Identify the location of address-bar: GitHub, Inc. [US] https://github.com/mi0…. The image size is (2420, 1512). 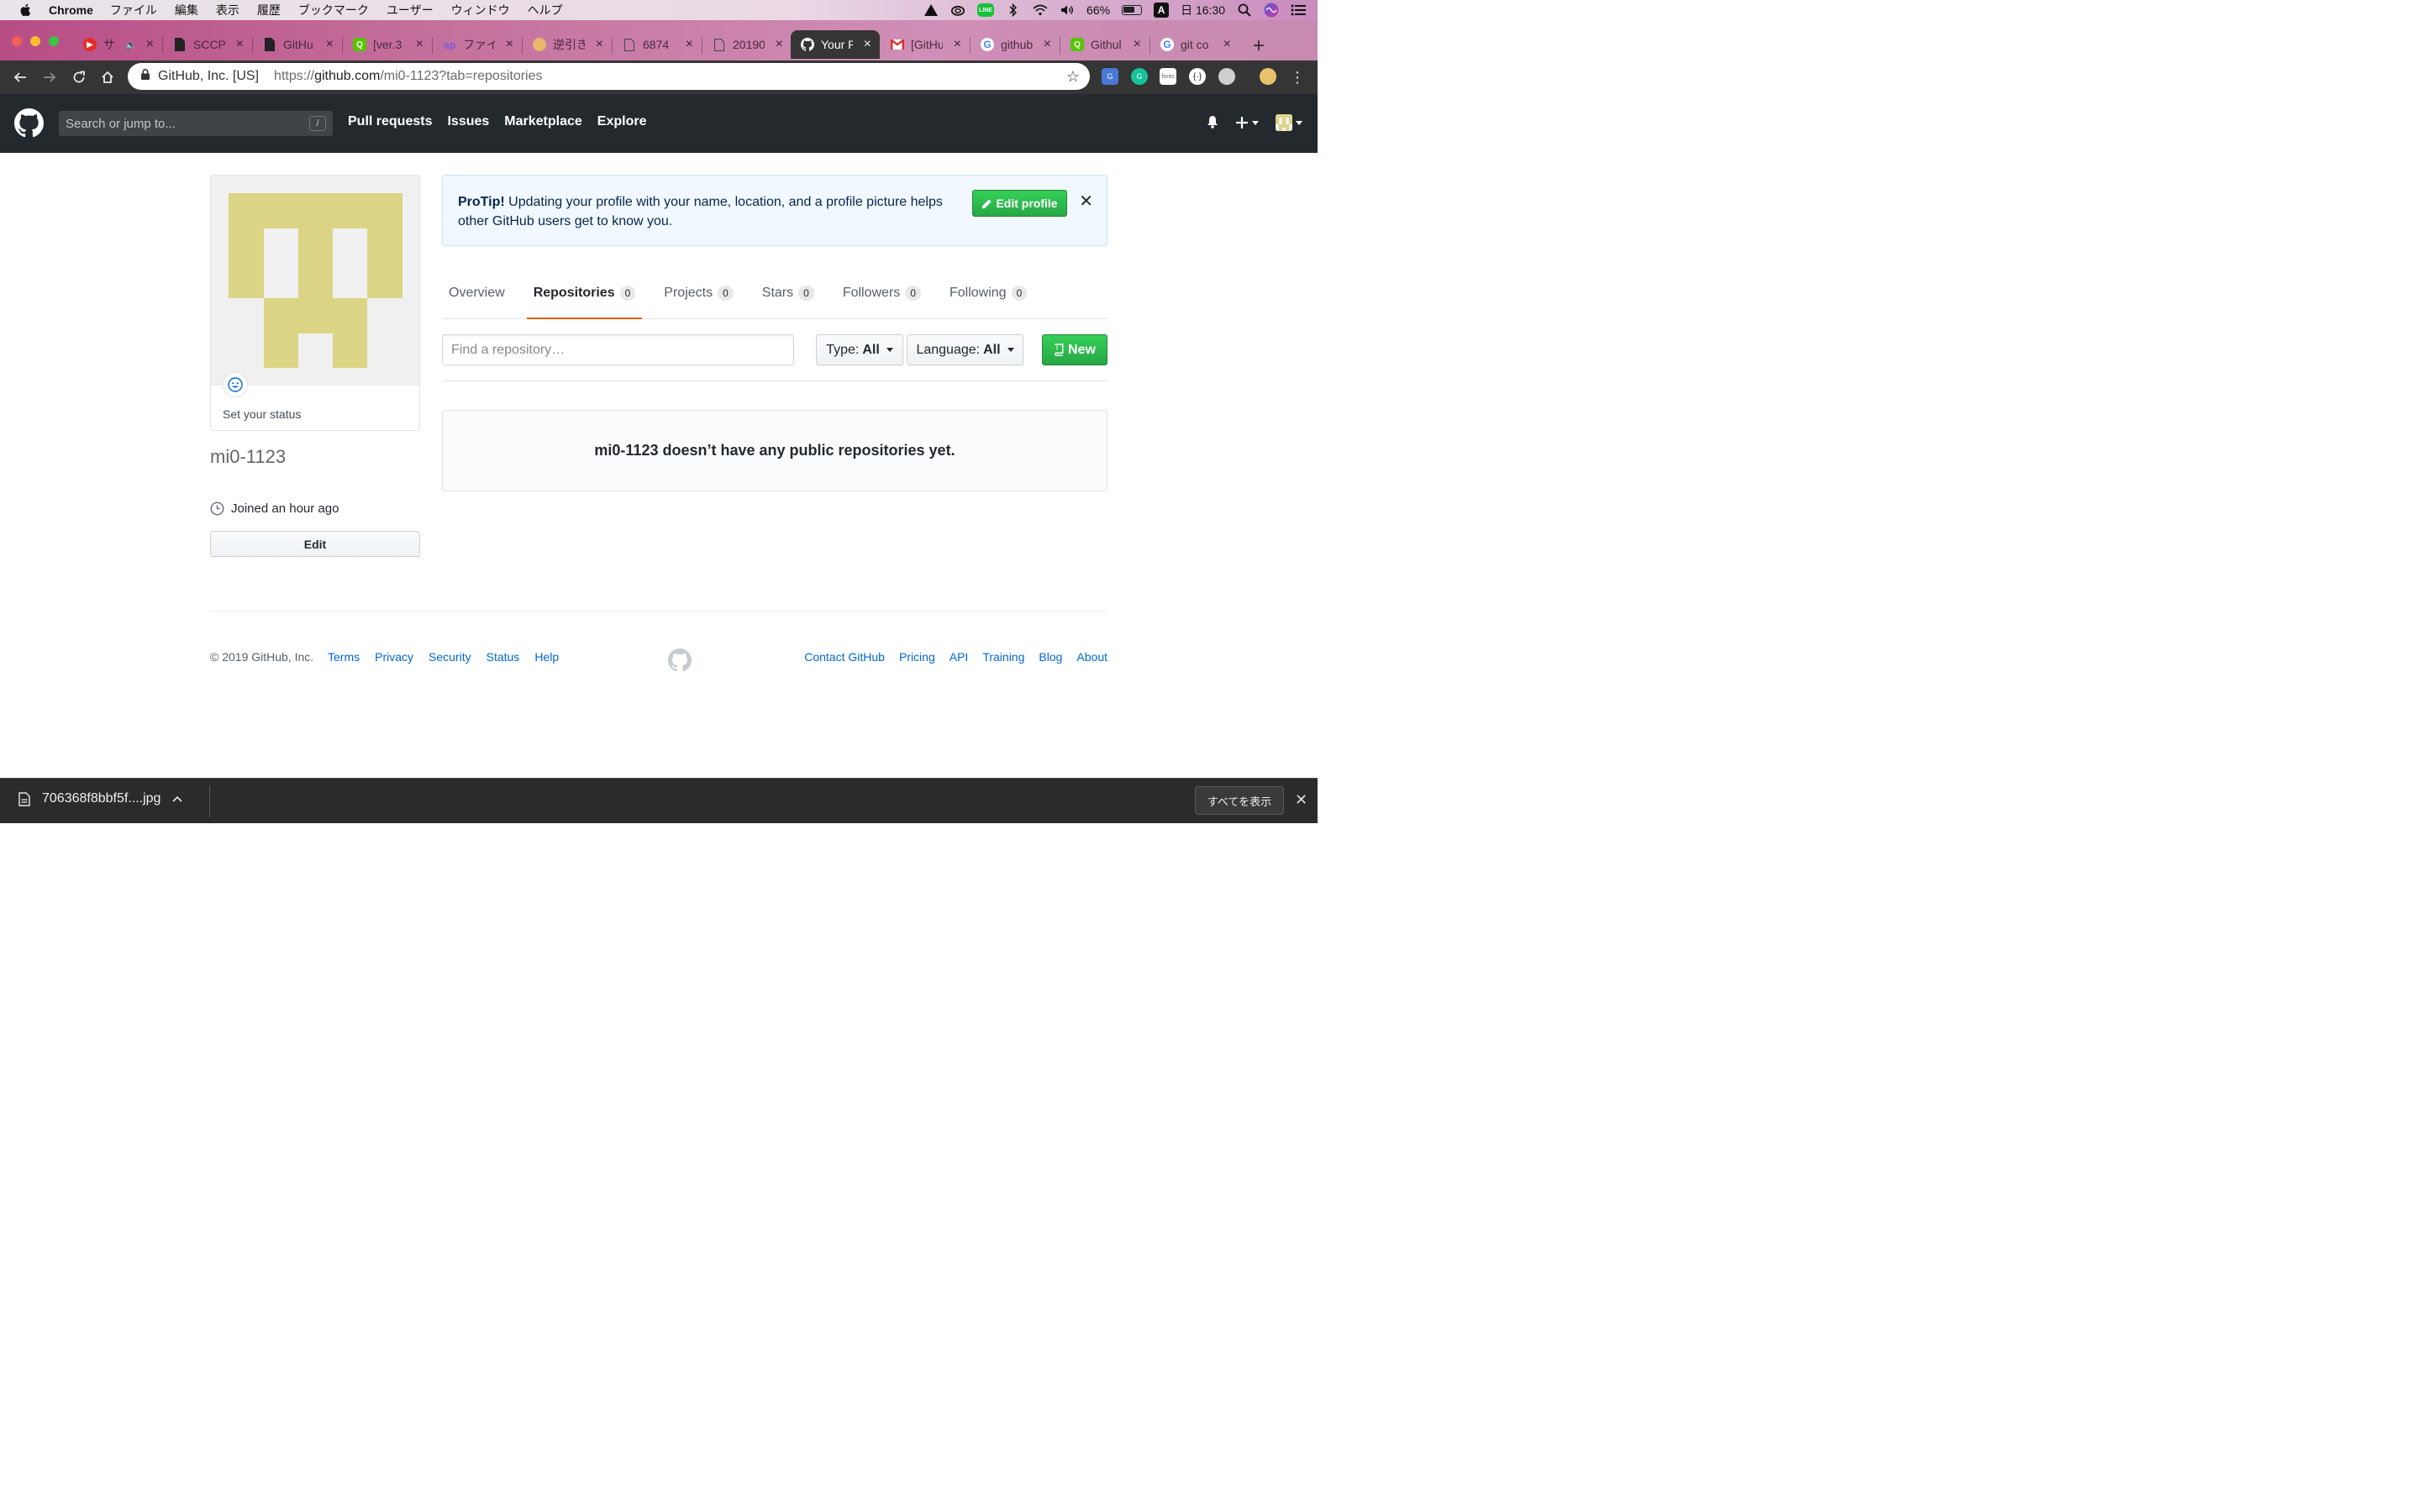
(609, 76).